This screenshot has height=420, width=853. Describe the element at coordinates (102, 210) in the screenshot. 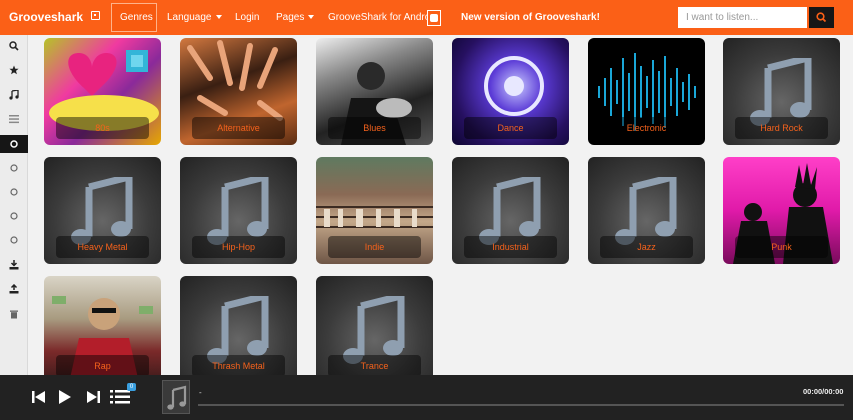

I see `genre-tile-heavy-metal: Heavy Metal` at that location.